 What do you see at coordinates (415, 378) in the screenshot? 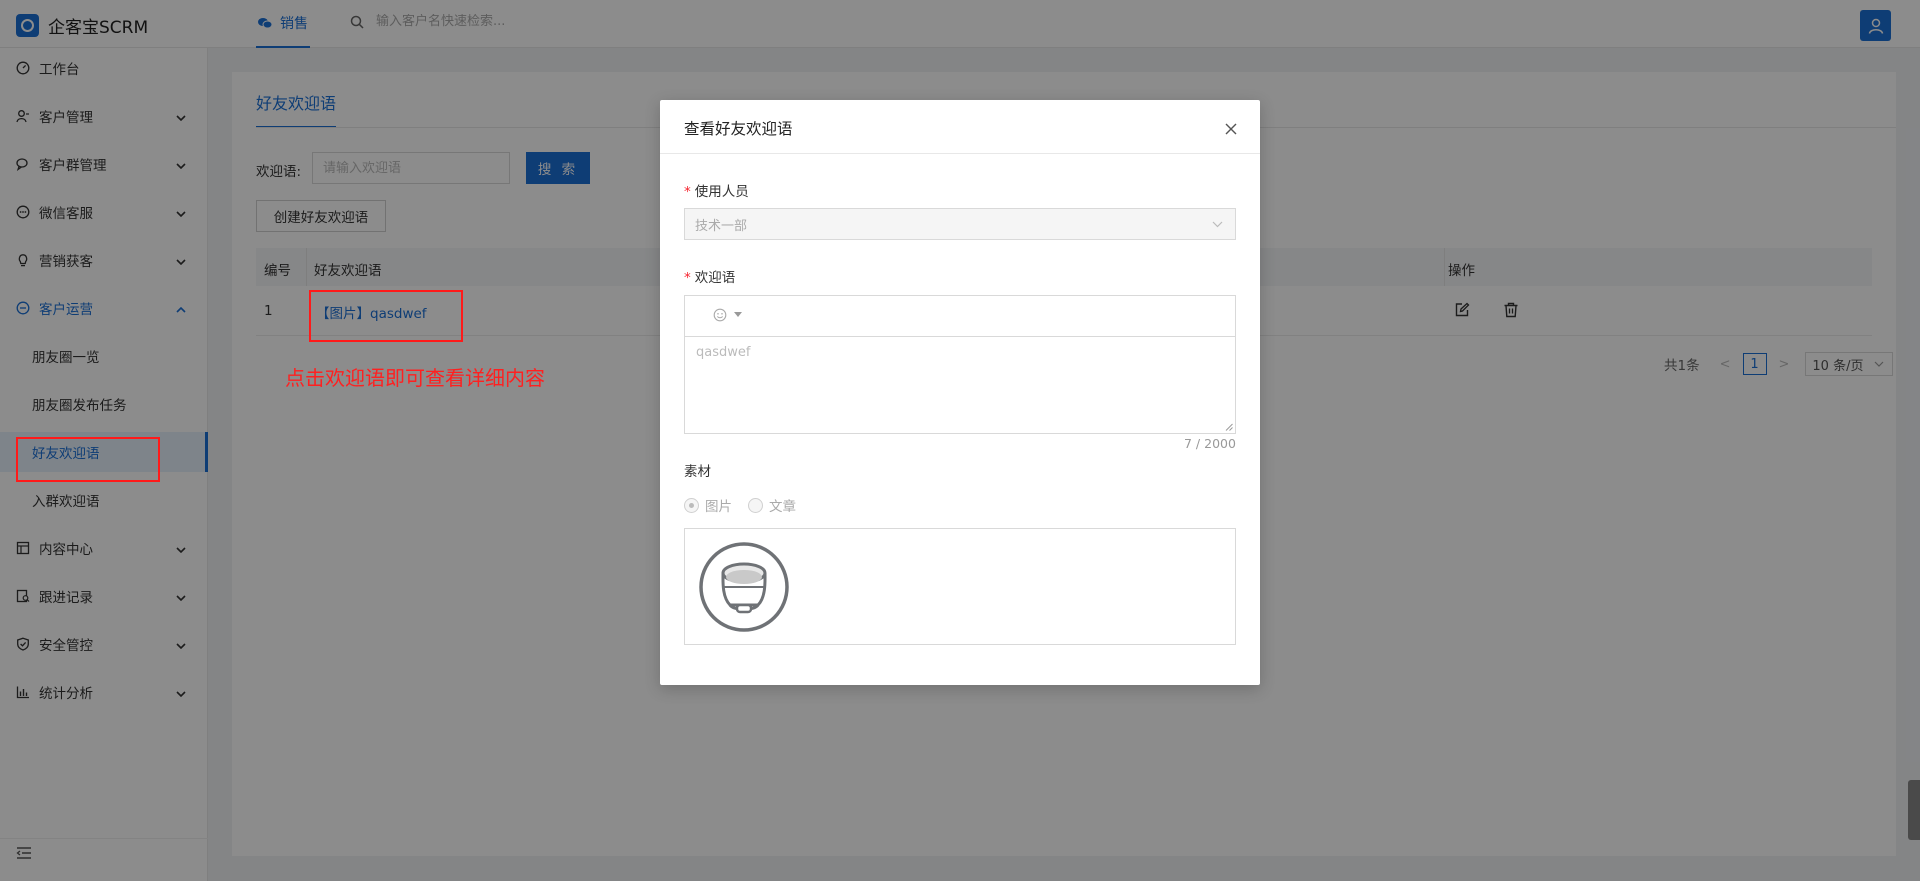
I see `annotation-text: 点击欢迎语即可查看详细内容` at bounding box center [415, 378].